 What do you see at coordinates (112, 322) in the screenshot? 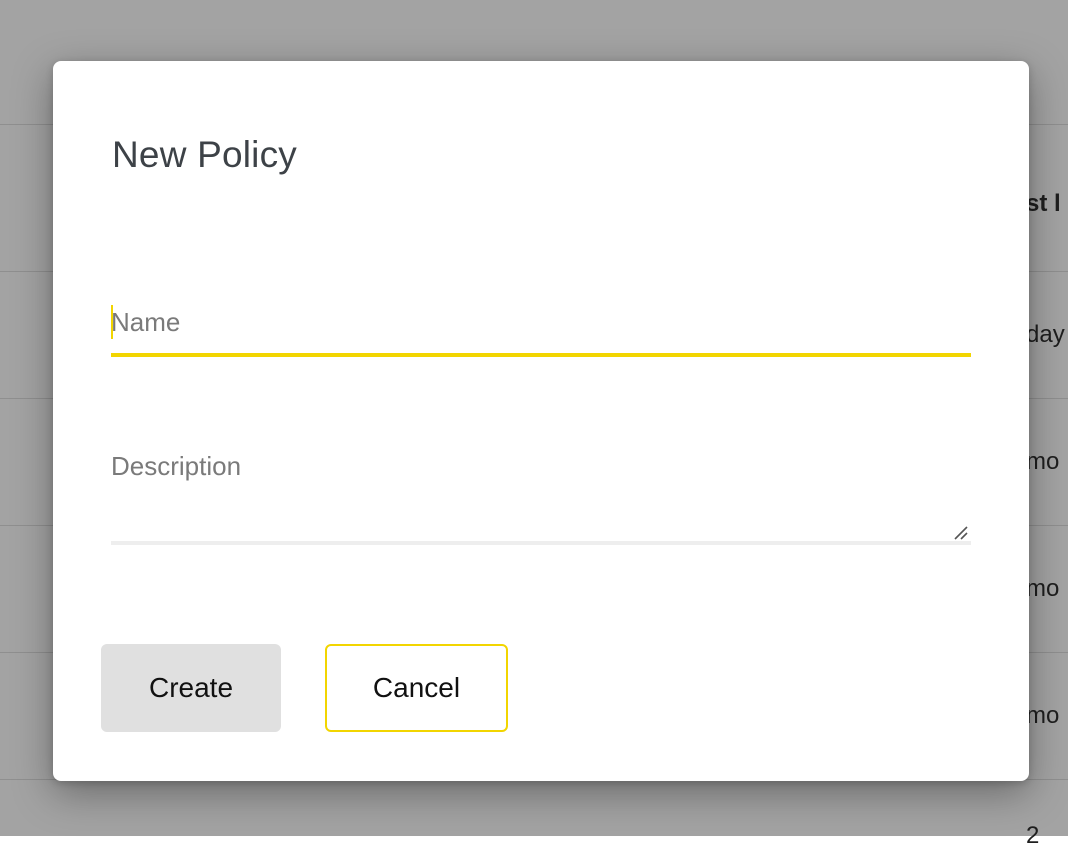
I see `text-caret` at bounding box center [112, 322].